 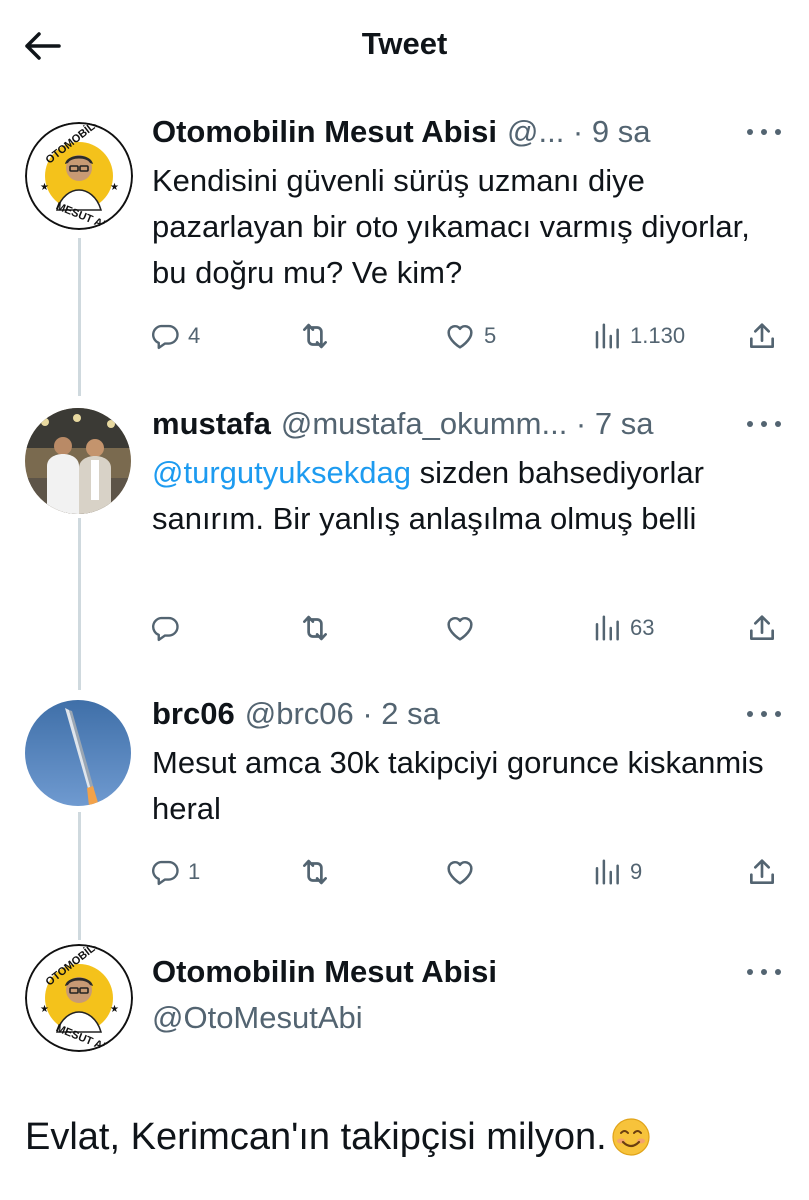 I want to click on author-name: mustafa, so click(x=211, y=424).